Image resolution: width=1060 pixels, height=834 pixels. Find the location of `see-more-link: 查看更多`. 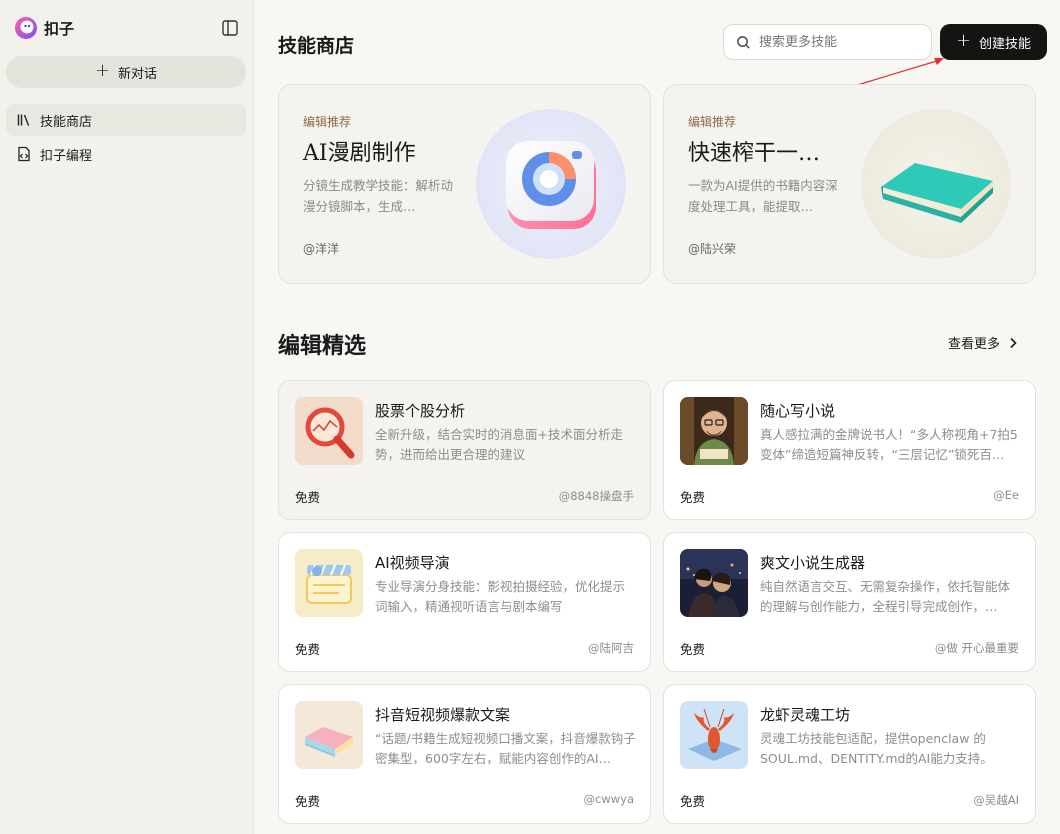

see-more-link: 查看更多 is located at coordinates (983, 342).